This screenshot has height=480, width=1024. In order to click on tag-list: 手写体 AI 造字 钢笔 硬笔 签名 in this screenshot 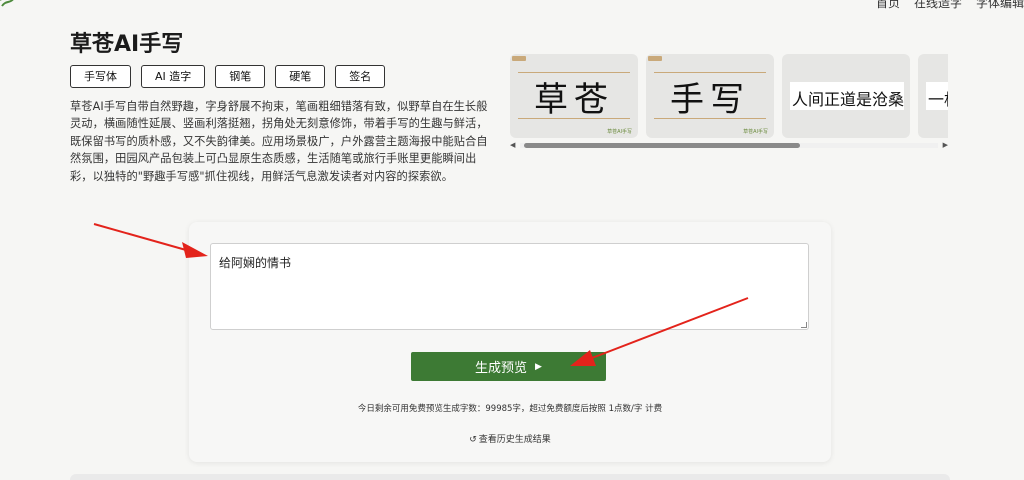, I will do `click(228, 76)`.